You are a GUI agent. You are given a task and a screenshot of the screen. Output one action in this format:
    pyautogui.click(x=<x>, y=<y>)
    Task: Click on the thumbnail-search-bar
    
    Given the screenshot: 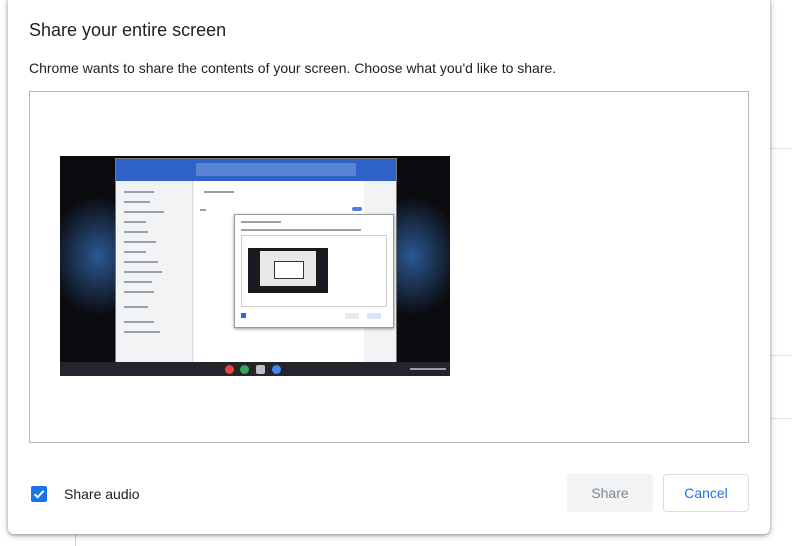 What is the action you would take?
    pyautogui.click(x=276, y=169)
    